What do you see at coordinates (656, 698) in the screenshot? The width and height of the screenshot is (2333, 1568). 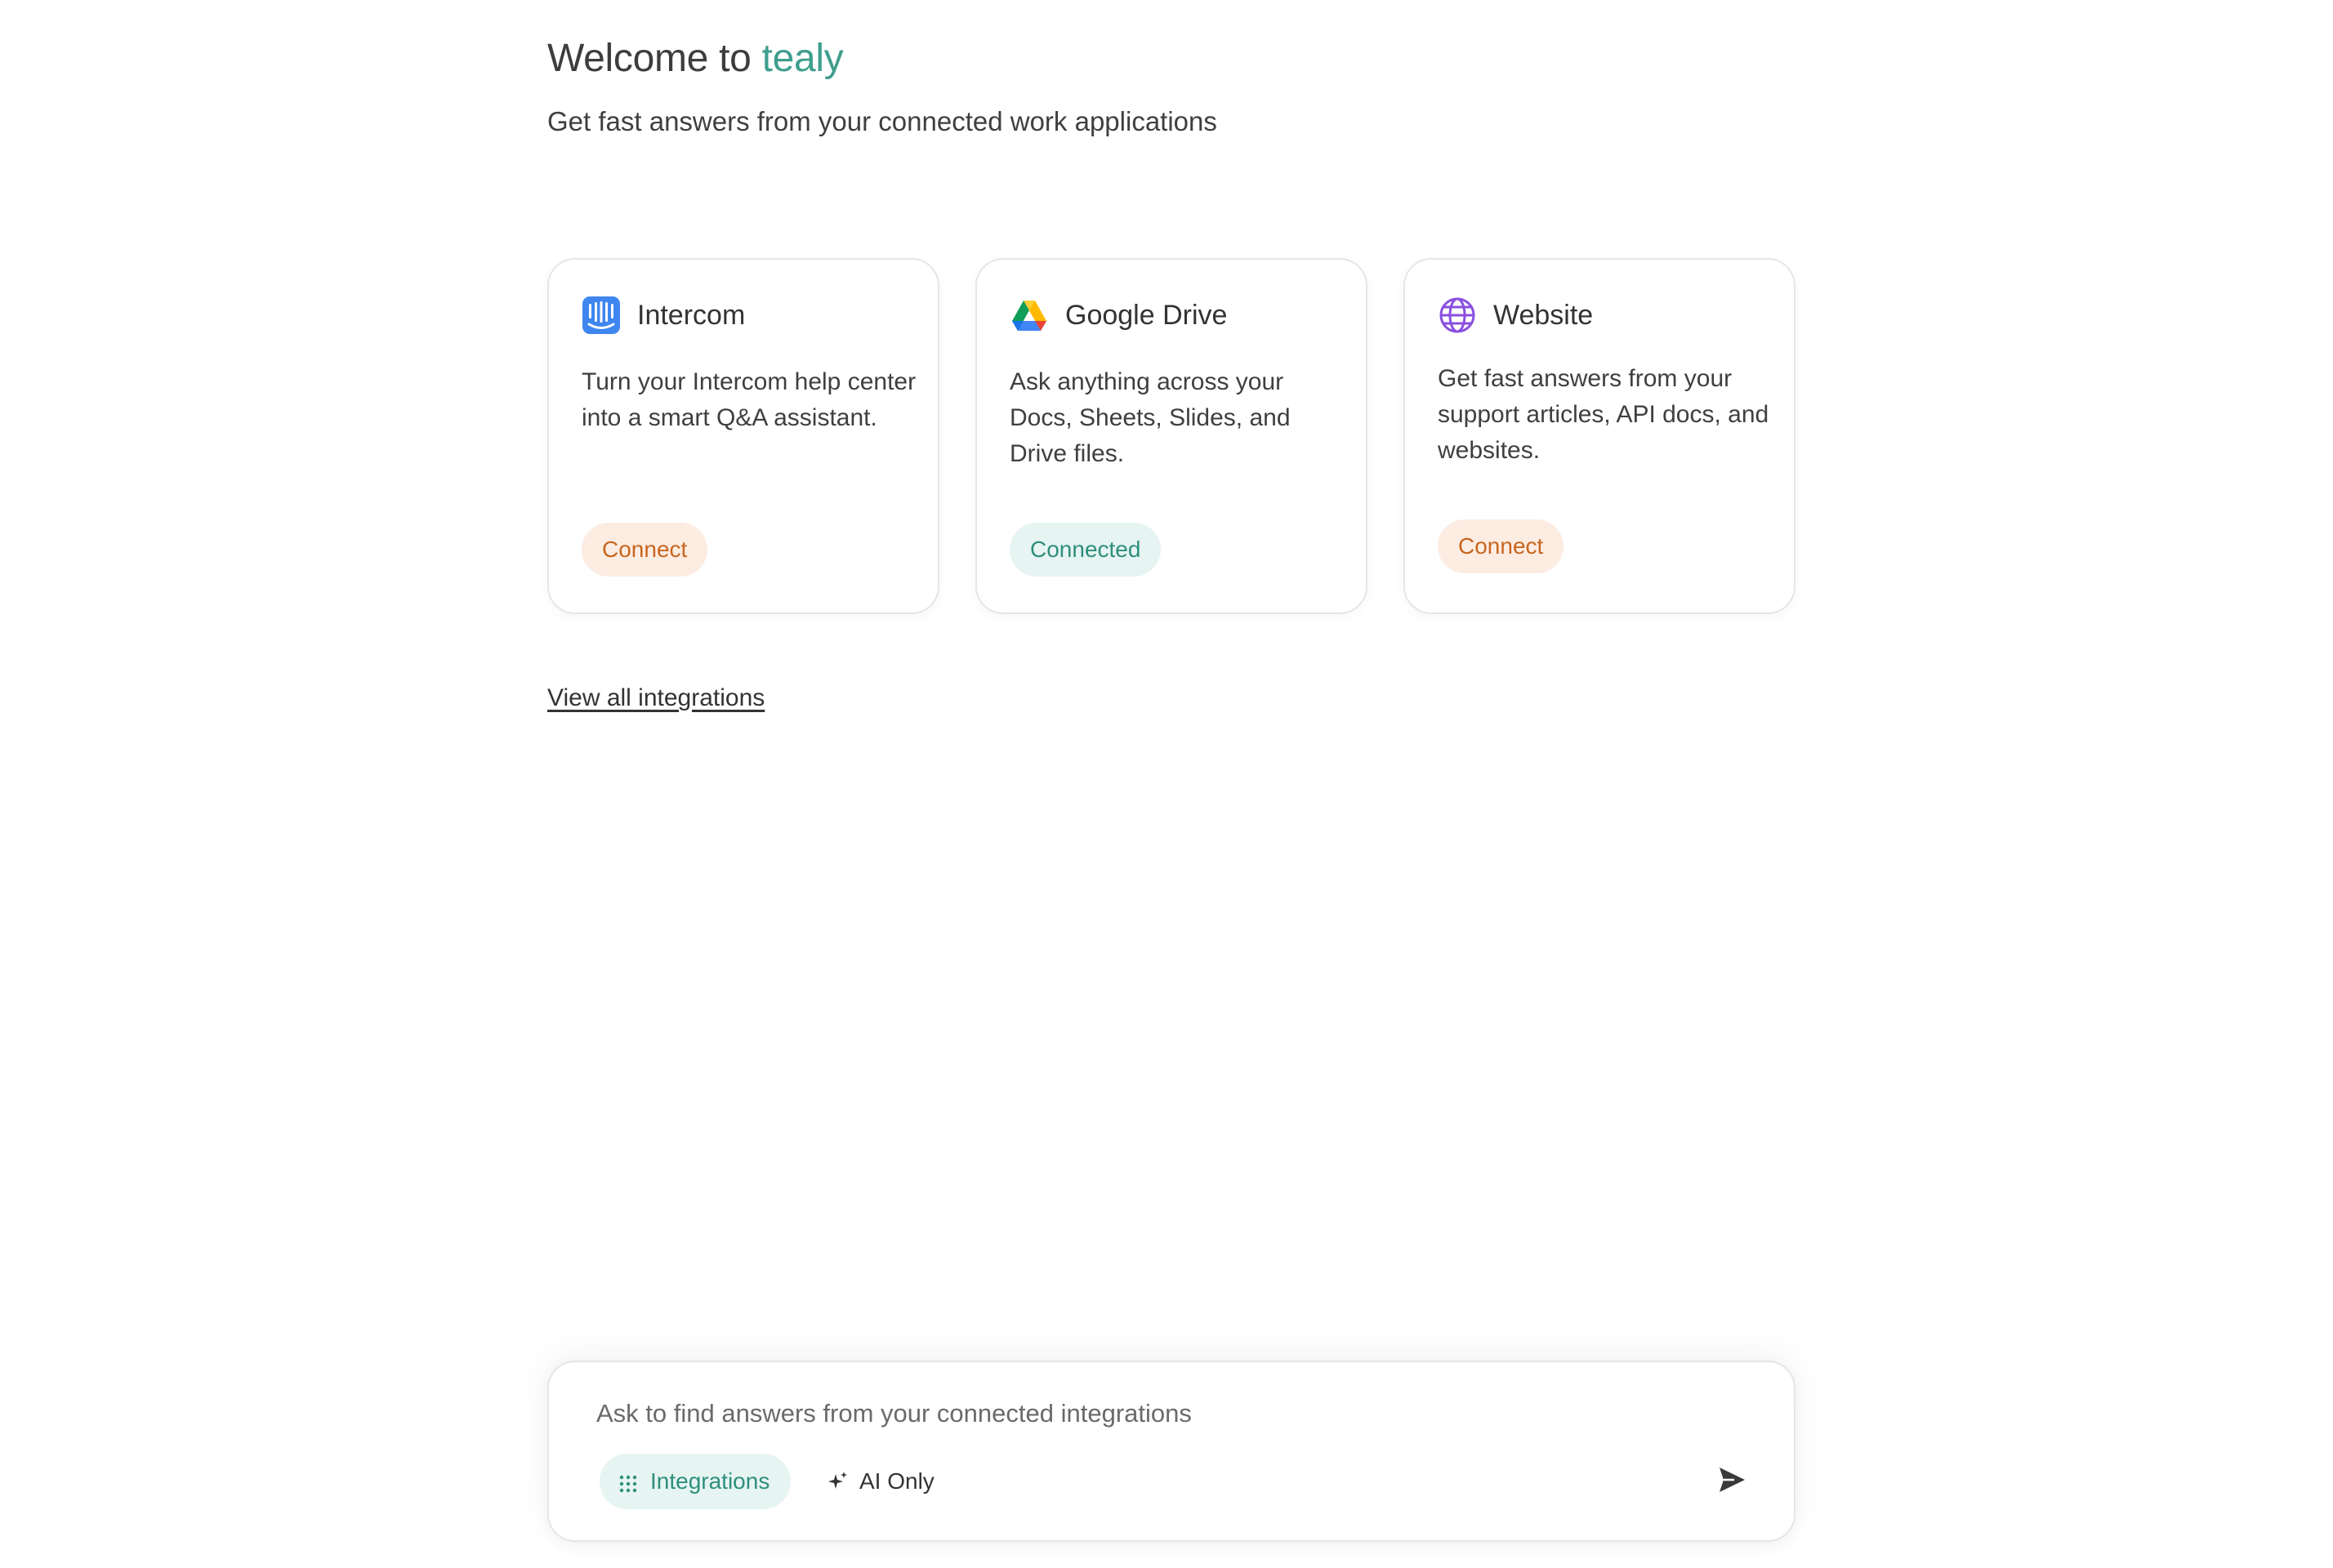 I see `view-all-integrations-link: View all integrations` at bounding box center [656, 698].